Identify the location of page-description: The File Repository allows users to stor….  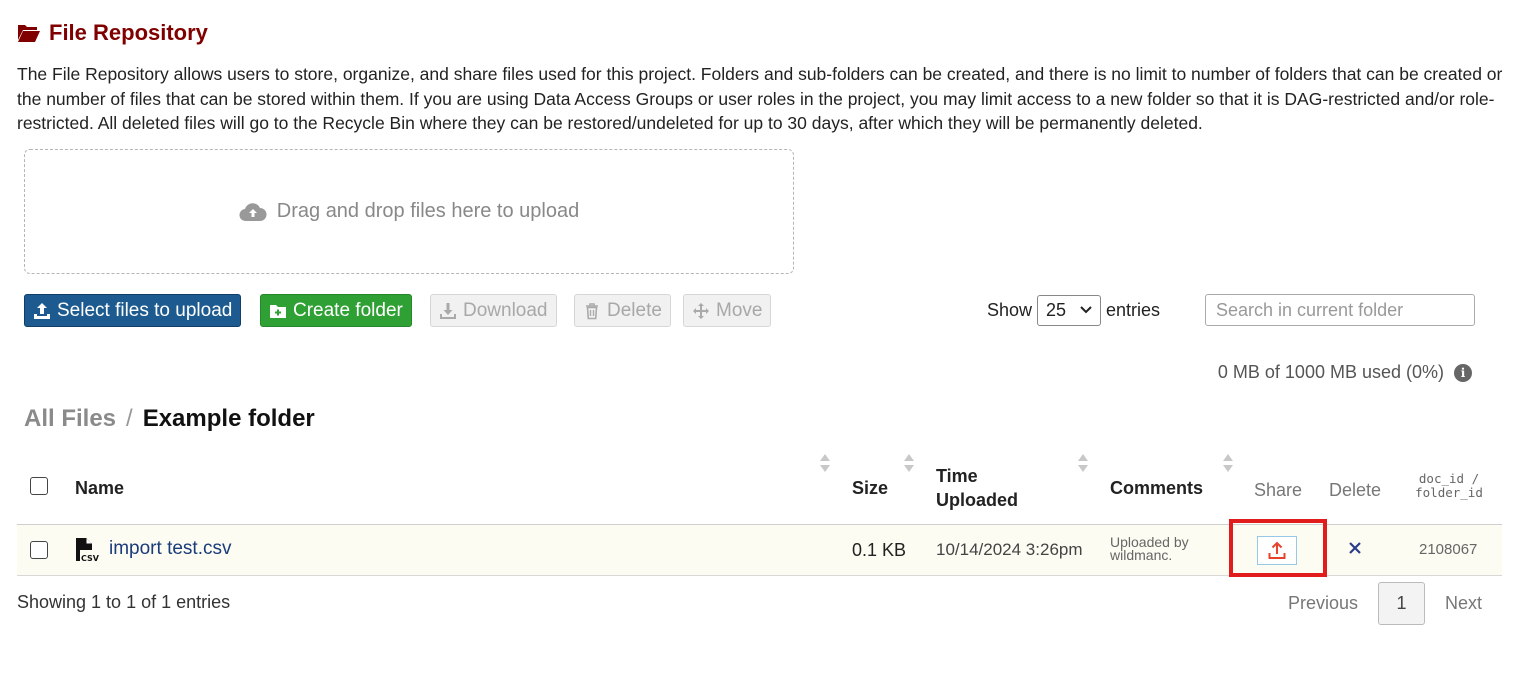
(760, 98).